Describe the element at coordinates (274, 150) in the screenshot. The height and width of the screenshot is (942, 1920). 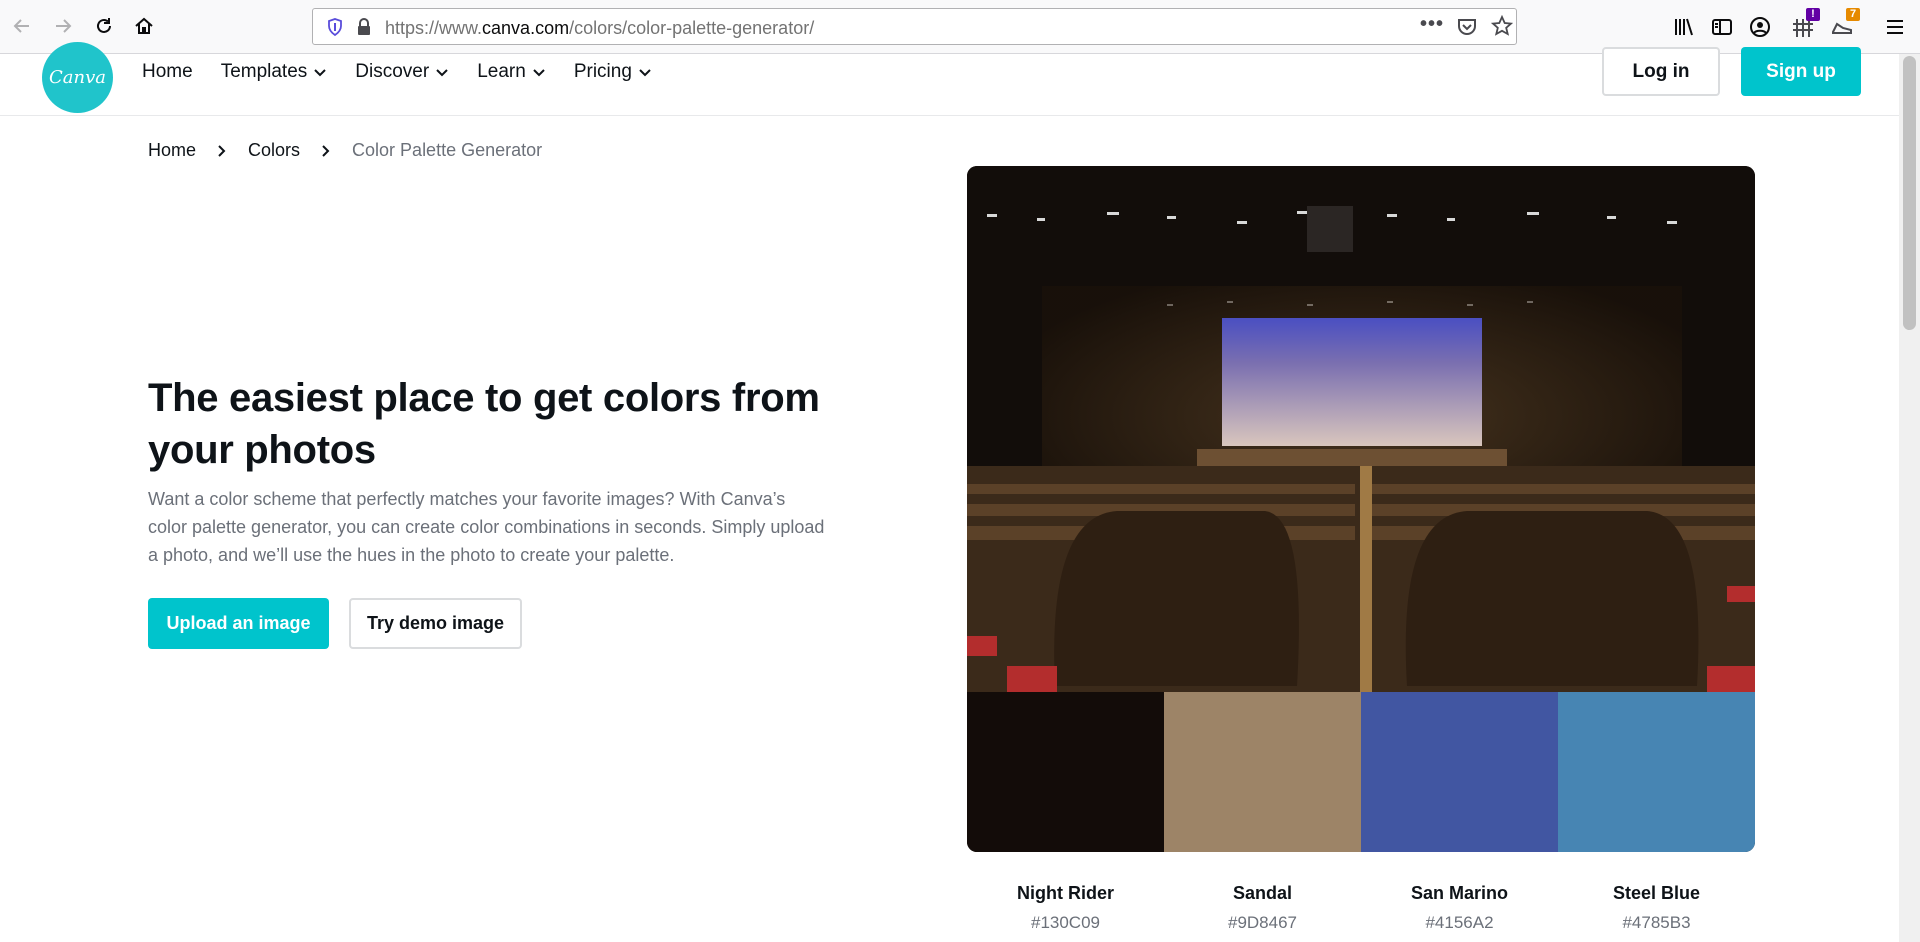
I see `breadcrumb-colors: Colors` at that location.